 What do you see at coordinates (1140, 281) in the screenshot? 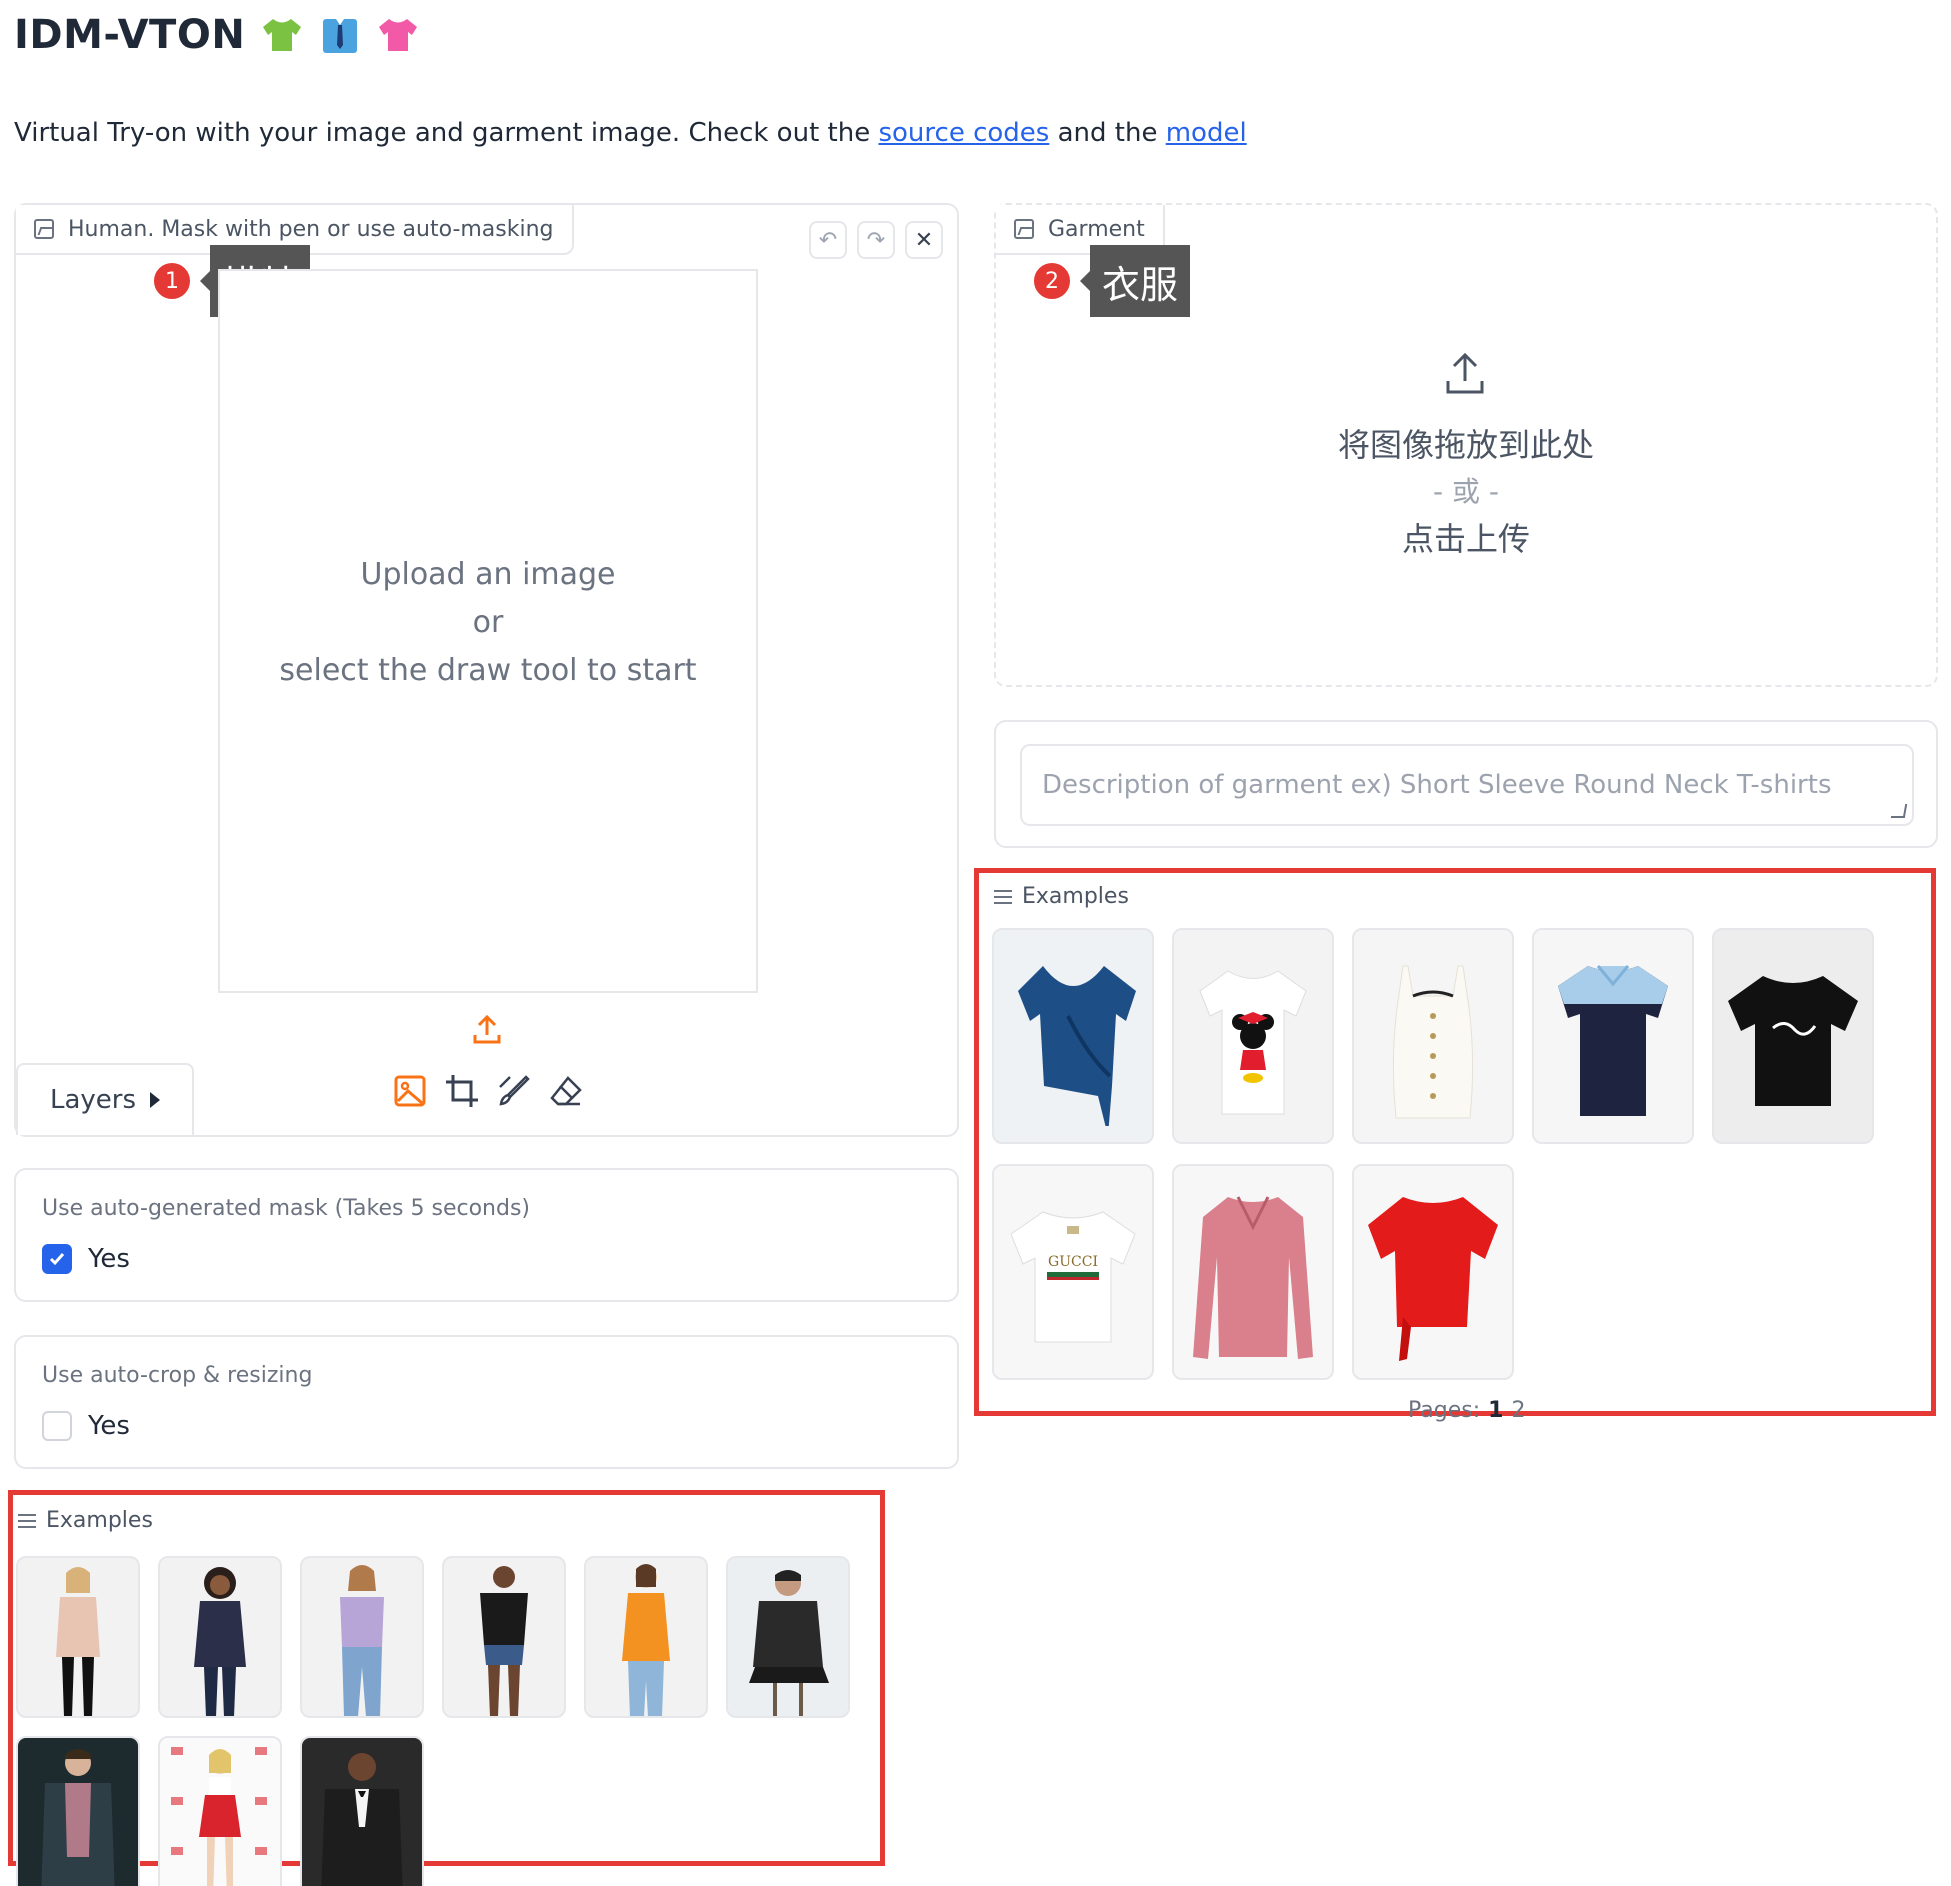
I see `callout-label: 衣服` at bounding box center [1140, 281].